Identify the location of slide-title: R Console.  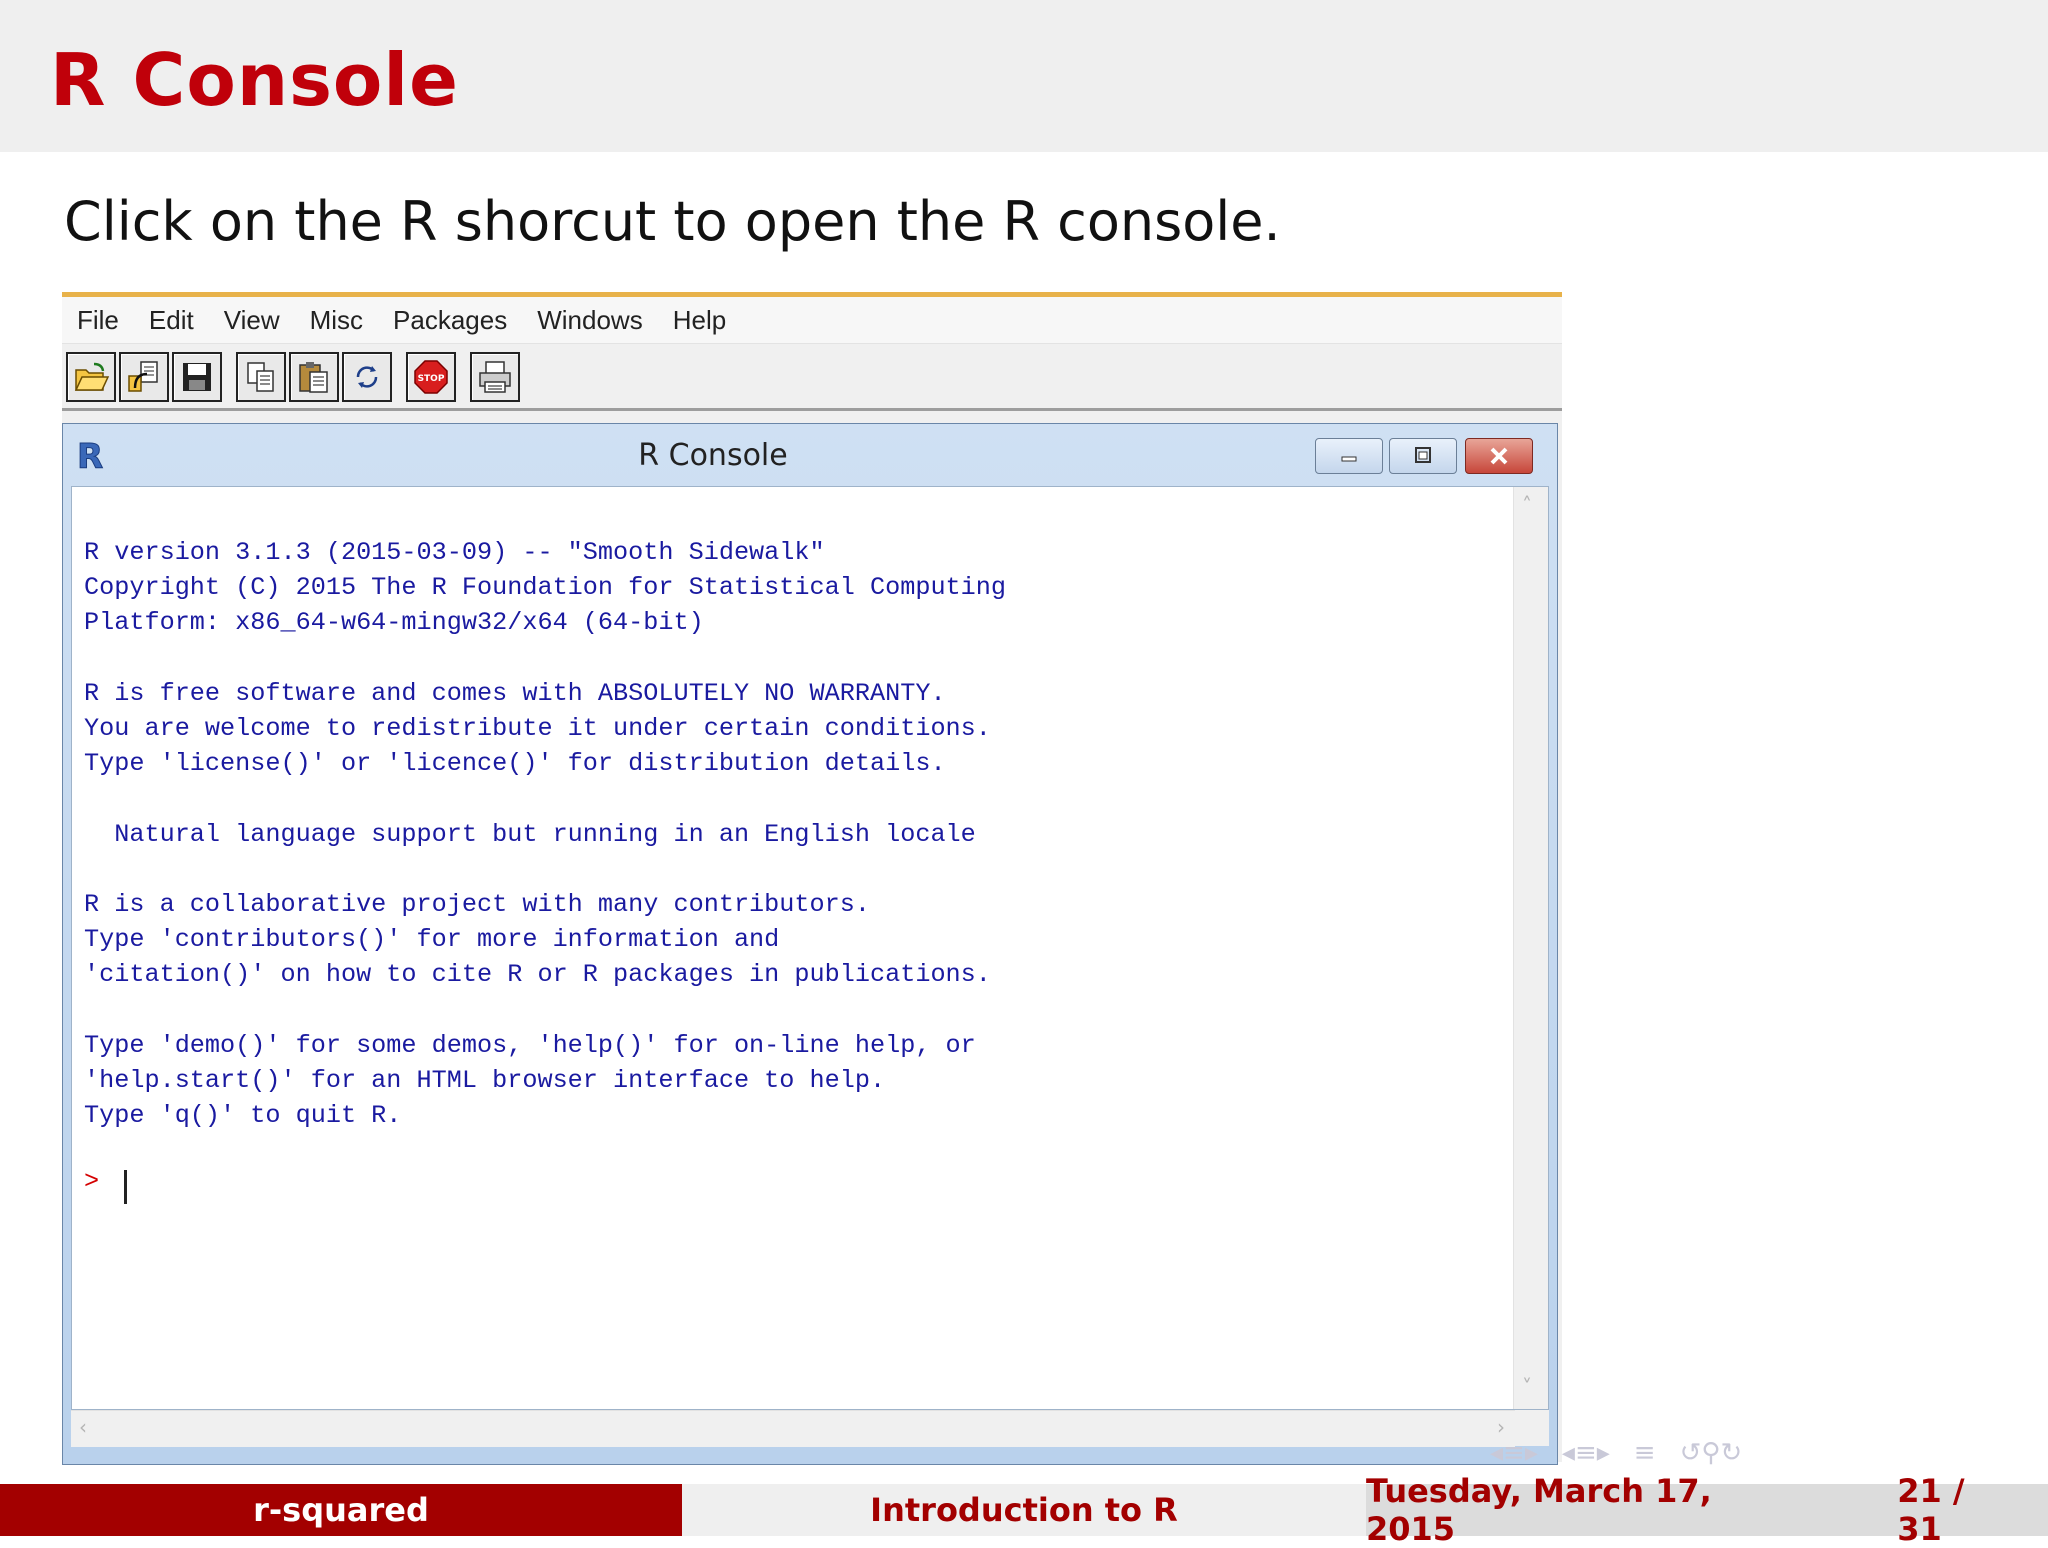
(254, 80).